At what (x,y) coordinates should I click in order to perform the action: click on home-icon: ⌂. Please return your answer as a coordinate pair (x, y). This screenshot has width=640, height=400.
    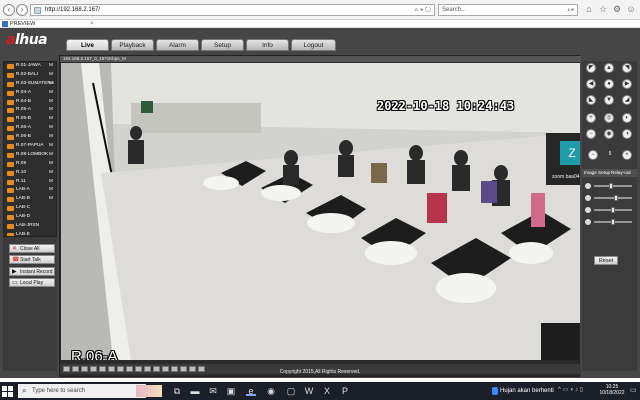
    Looking at the image, I should click on (589, 9).